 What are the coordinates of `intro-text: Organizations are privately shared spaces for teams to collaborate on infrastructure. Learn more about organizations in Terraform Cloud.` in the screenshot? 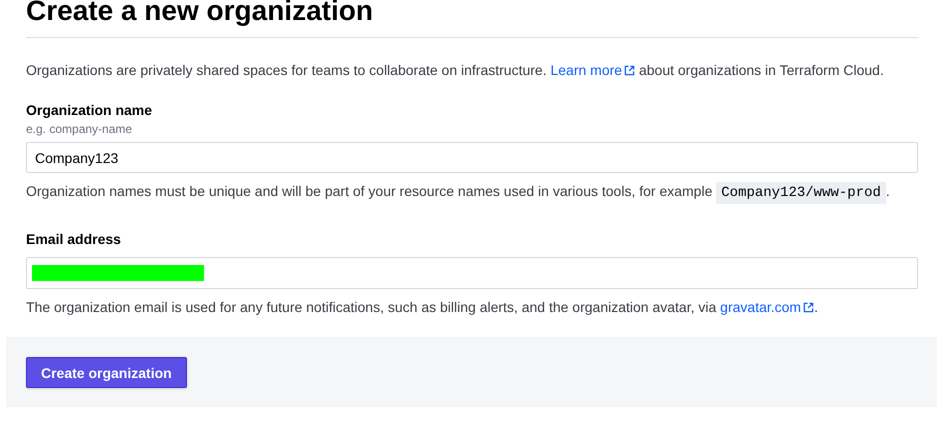 It's located at (455, 70).